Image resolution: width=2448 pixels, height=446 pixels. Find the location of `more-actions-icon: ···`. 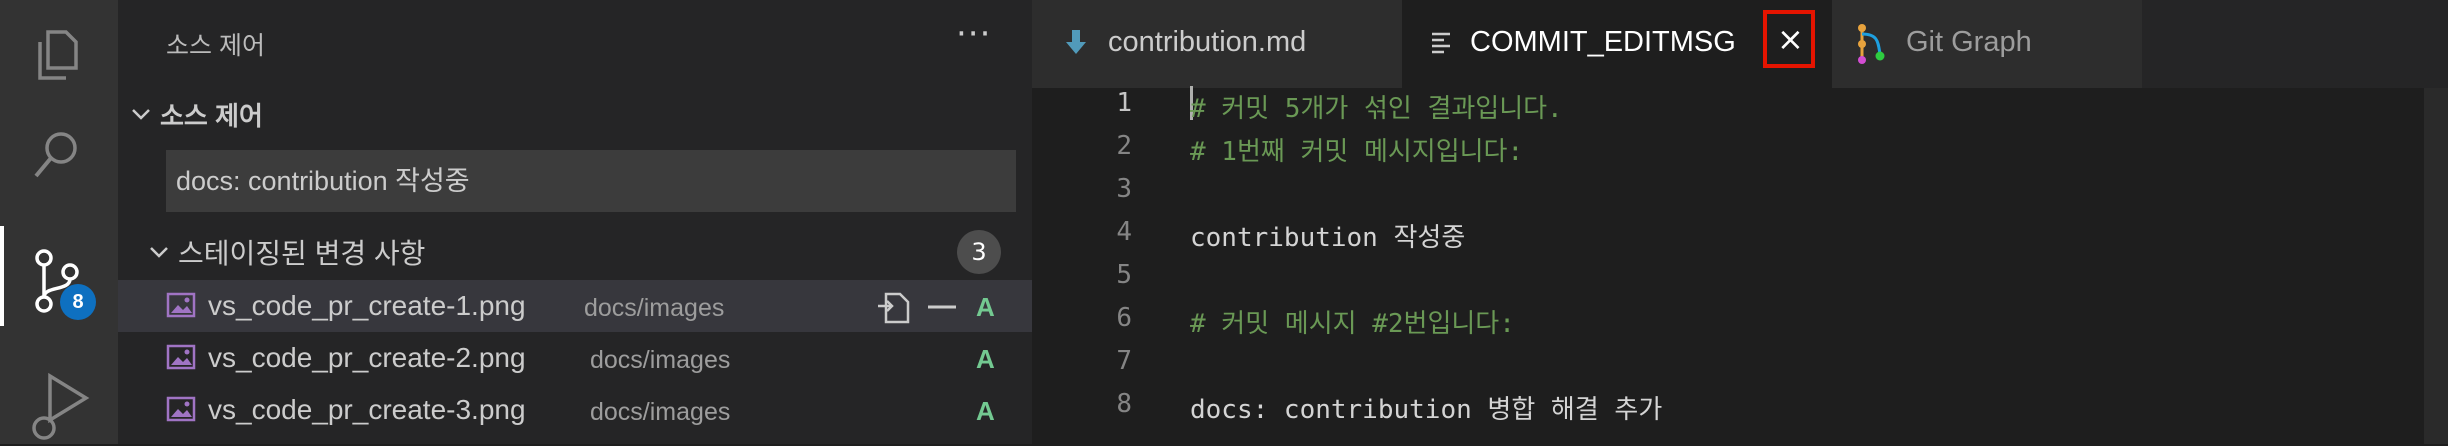

more-actions-icon: ··· is located at coordinates (973, 34).